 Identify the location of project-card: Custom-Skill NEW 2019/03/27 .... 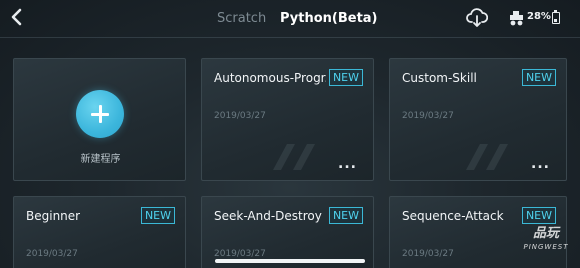
(478, 119).